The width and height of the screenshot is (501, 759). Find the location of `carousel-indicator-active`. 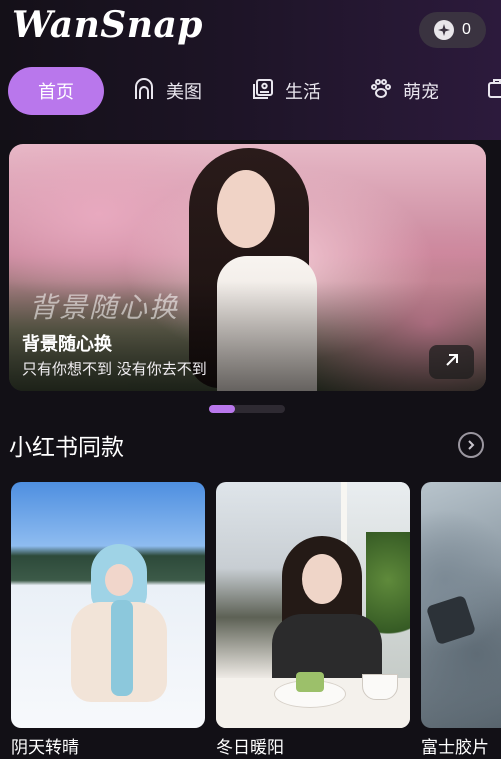

carousel-indicator-active is located at coordinates (222, 409).